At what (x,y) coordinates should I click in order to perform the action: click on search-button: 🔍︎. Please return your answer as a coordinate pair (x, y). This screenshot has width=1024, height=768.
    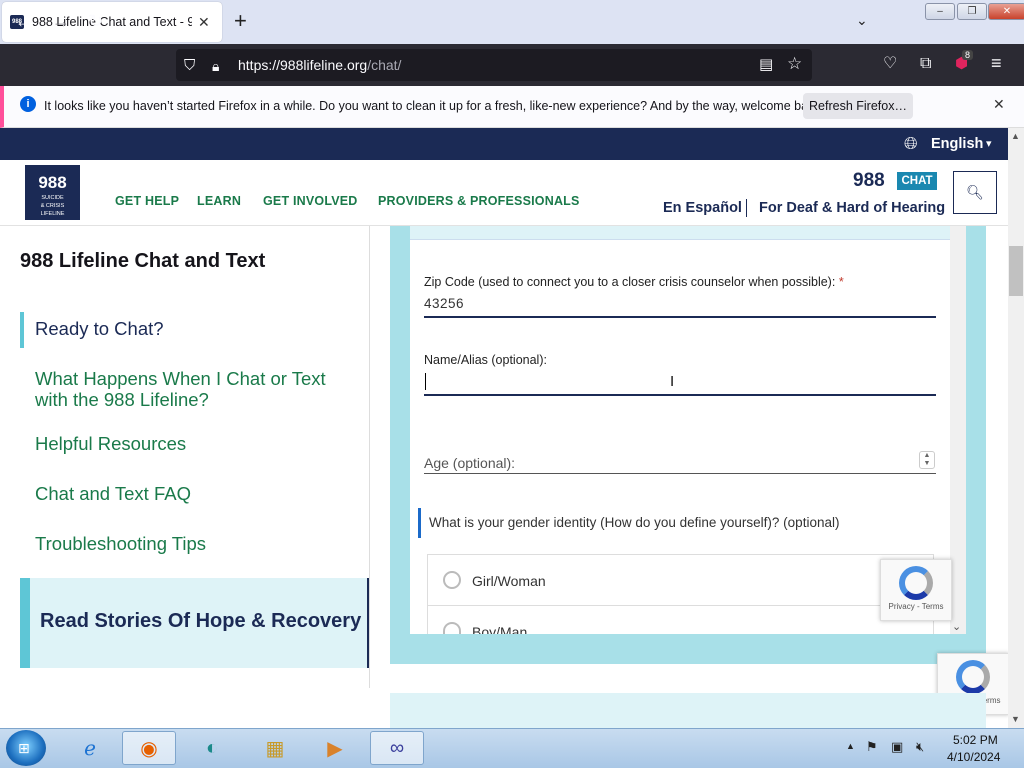
    Looking at the image, I should click on (975, 192).